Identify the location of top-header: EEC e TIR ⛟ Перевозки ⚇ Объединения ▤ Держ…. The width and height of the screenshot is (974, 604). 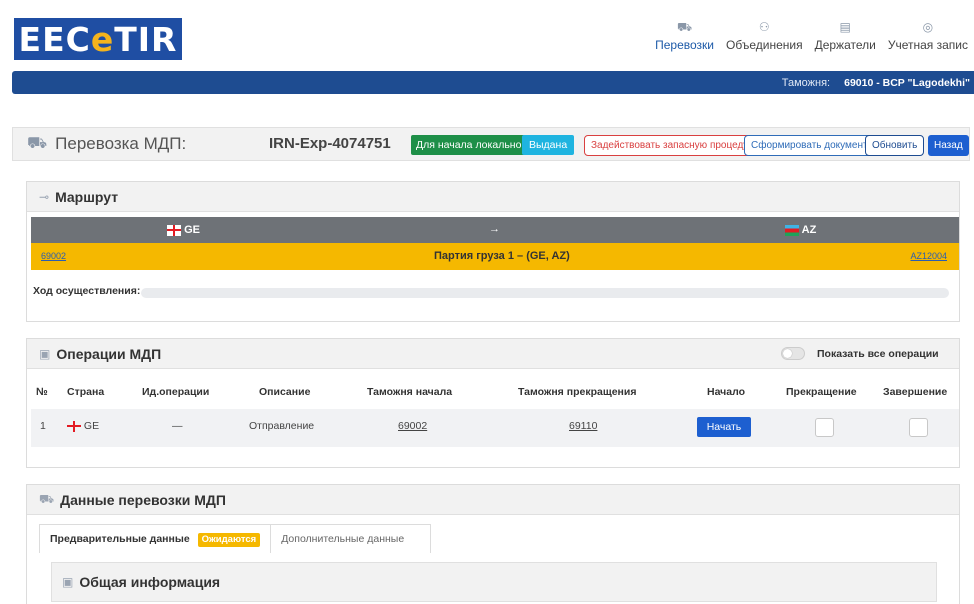
(487, 35).